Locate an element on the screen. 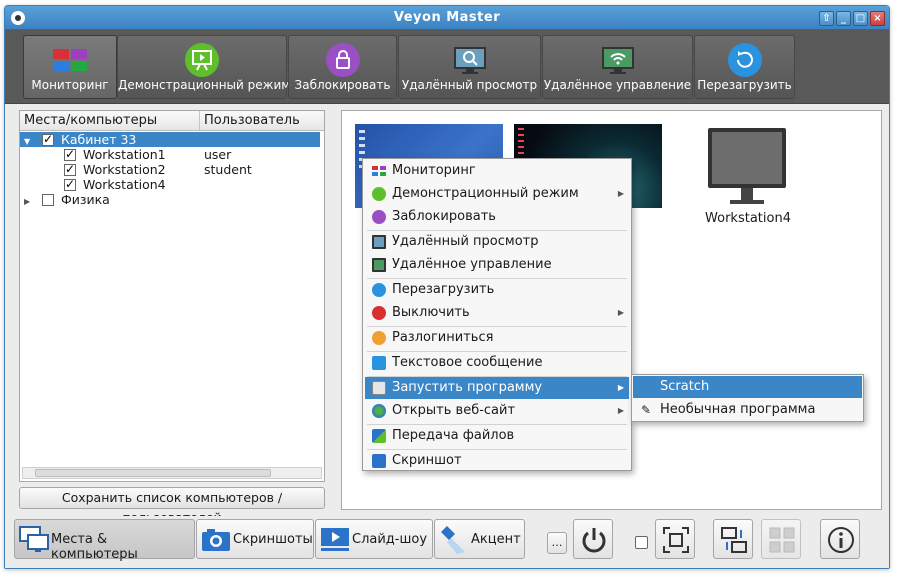 This screenshot has height=578, width=901. spotlight-icon is located at coordinates (453, 540).